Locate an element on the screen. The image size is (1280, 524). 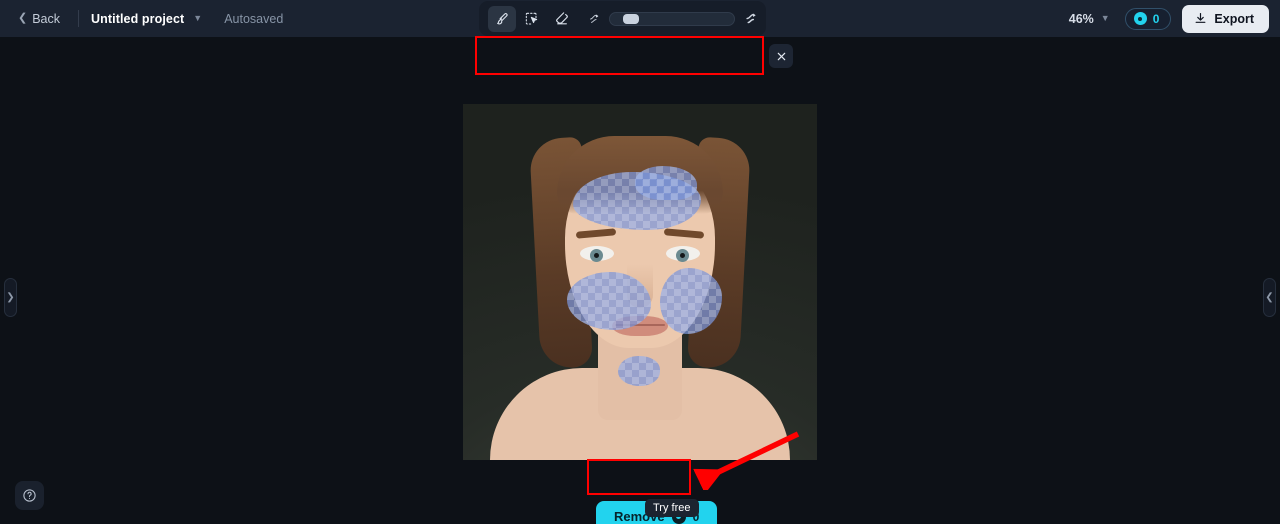
close-toolbar-button is located at coordinates (781, 56).